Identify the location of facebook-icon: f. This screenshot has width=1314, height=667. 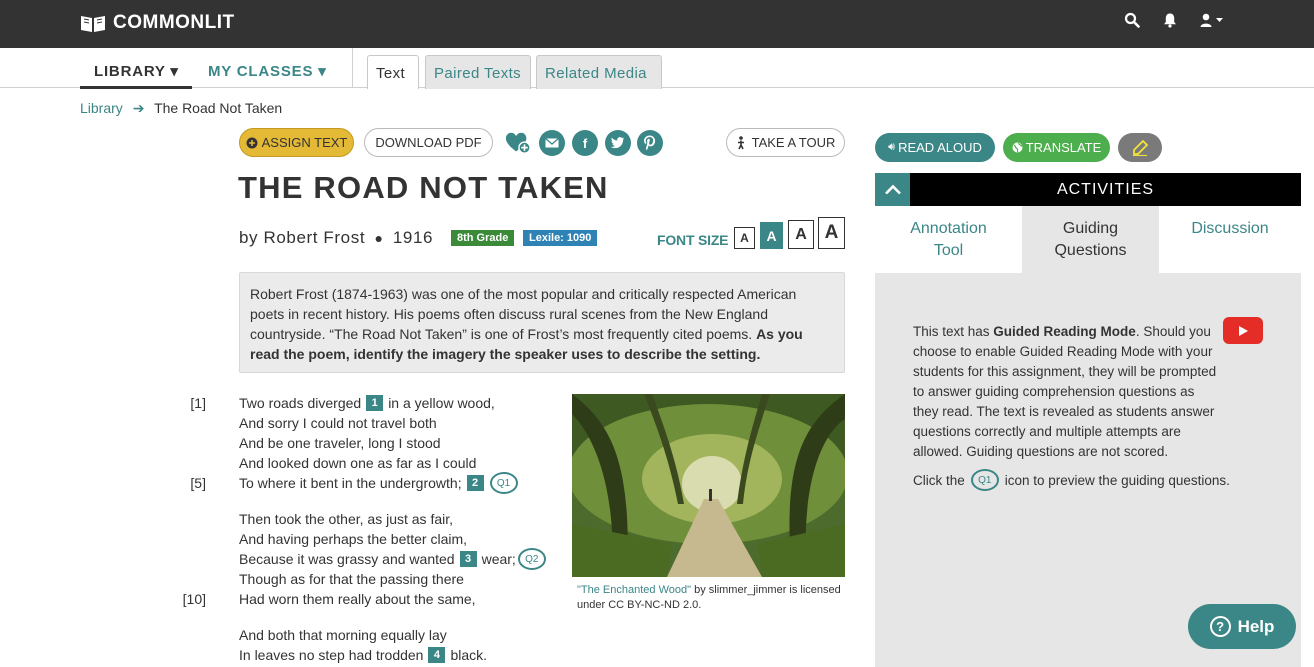
(585, 143).